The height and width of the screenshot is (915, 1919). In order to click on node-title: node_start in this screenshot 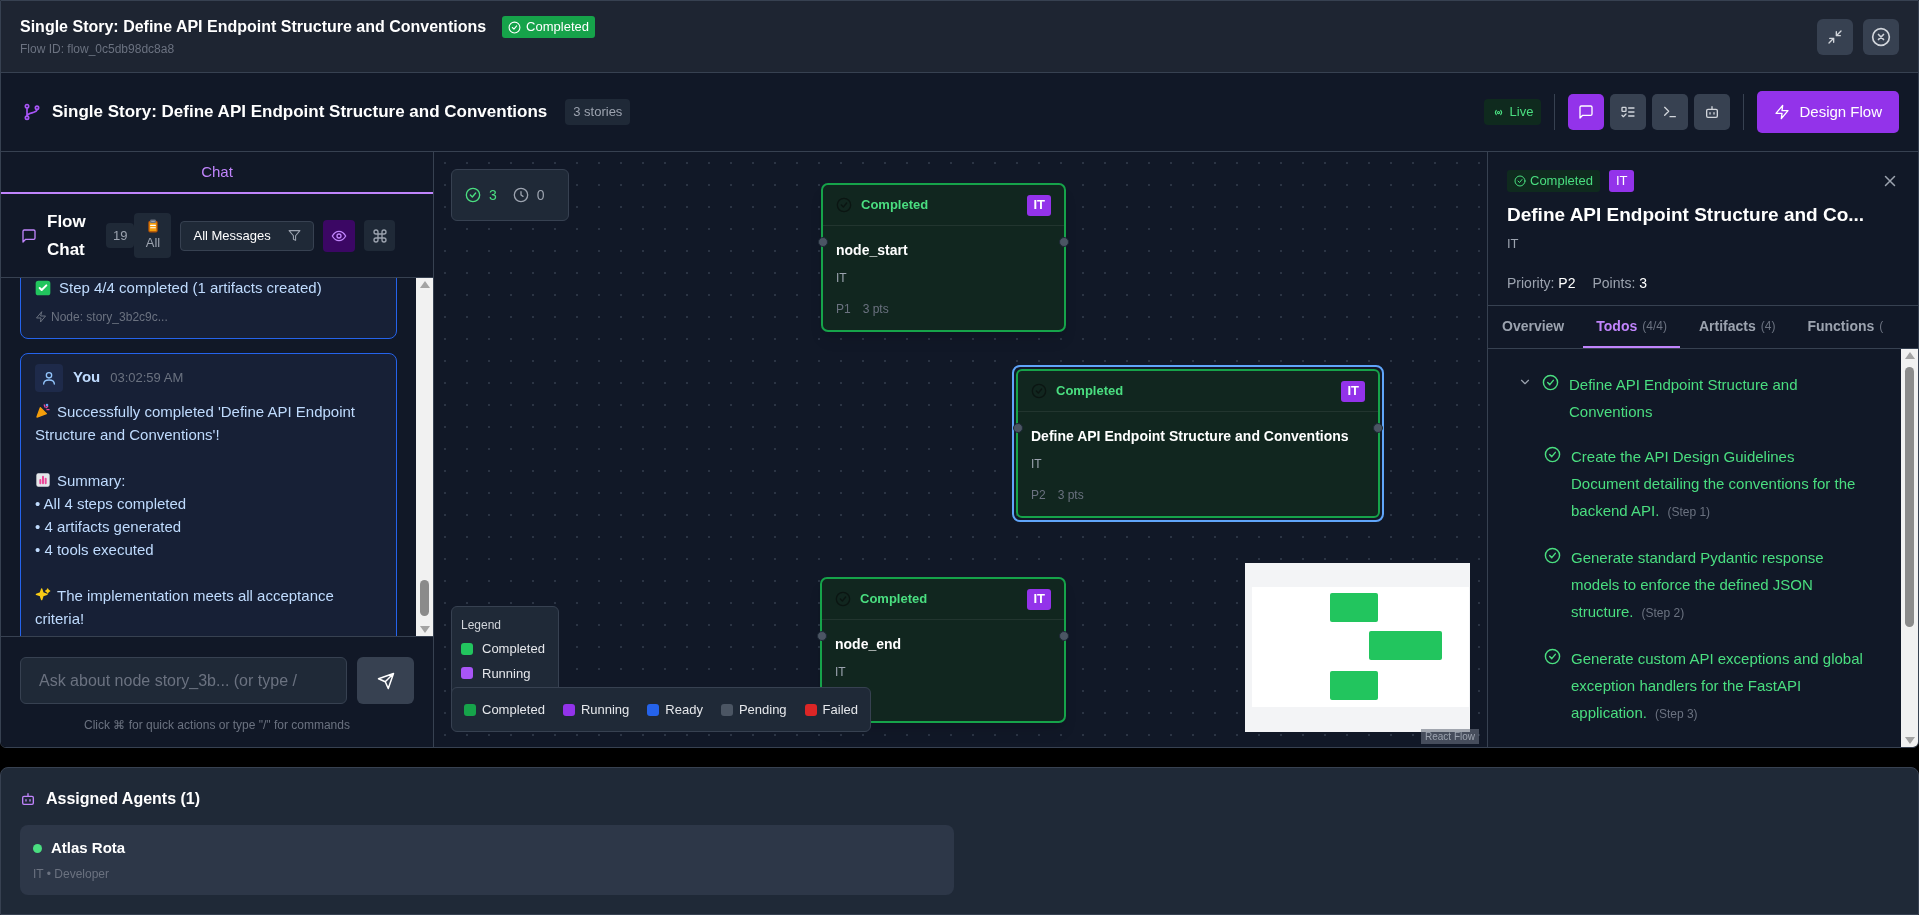, I will do `click(872, 250)`.